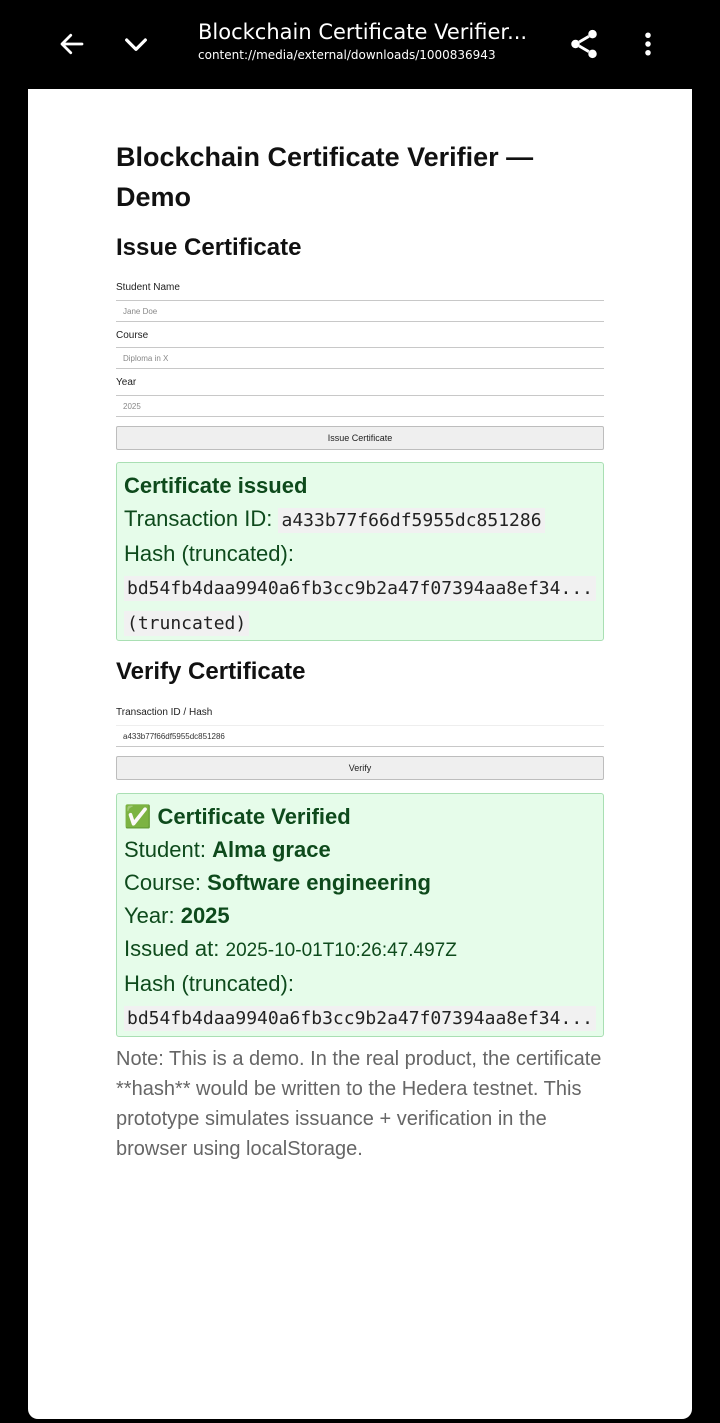  Describe the element at coordinates (164, 712) in the screenshot. I see `transaction-hash-label: Transaction ID / Hash` at that location.